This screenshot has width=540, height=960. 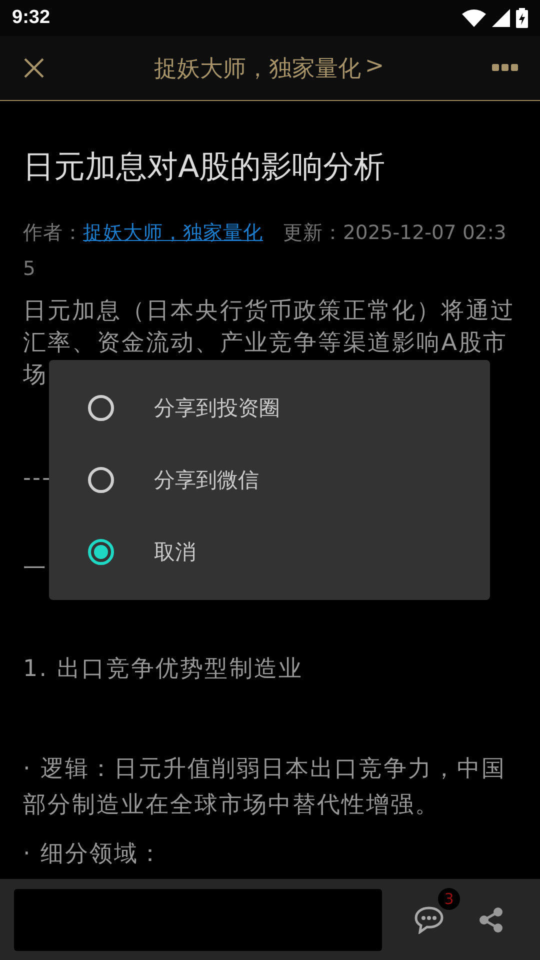 I want to click on body-text-line: 日元加息（日本央行货币政策正常化）将通过, so click(x=269, y=311).